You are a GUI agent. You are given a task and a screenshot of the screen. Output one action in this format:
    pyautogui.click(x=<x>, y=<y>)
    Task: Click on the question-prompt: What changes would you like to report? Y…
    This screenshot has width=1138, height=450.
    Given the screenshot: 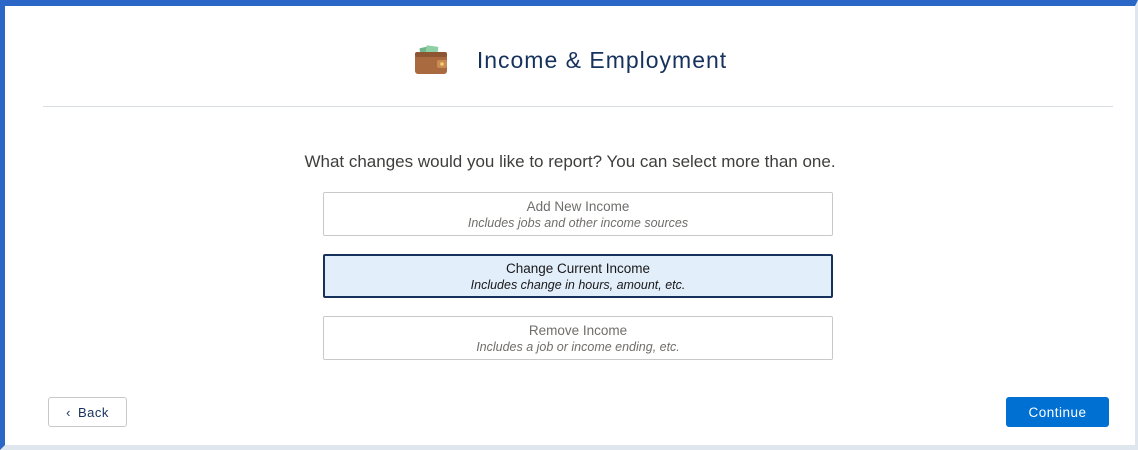 What is the action you would take?
    pyautogui.click(x=570, y=161)
    